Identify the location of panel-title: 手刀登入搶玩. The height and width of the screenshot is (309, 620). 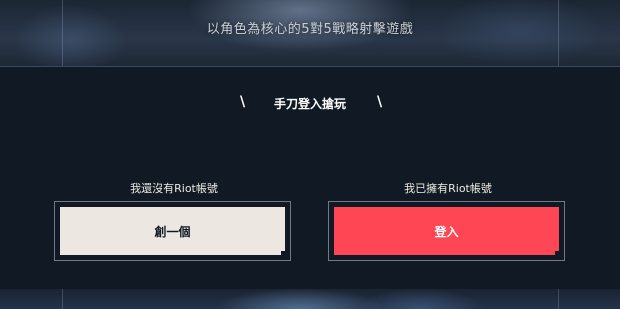
(309, 104).